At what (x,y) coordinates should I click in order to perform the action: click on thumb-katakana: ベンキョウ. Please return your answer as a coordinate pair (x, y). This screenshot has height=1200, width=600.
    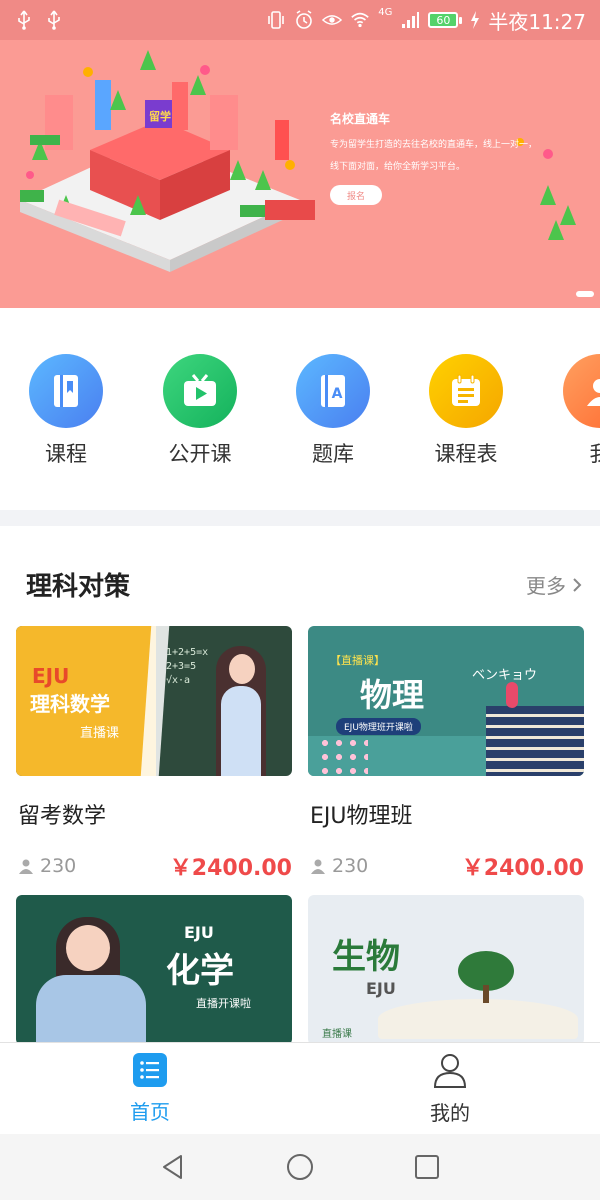
    Looking at the image, I should click on (505, 675).